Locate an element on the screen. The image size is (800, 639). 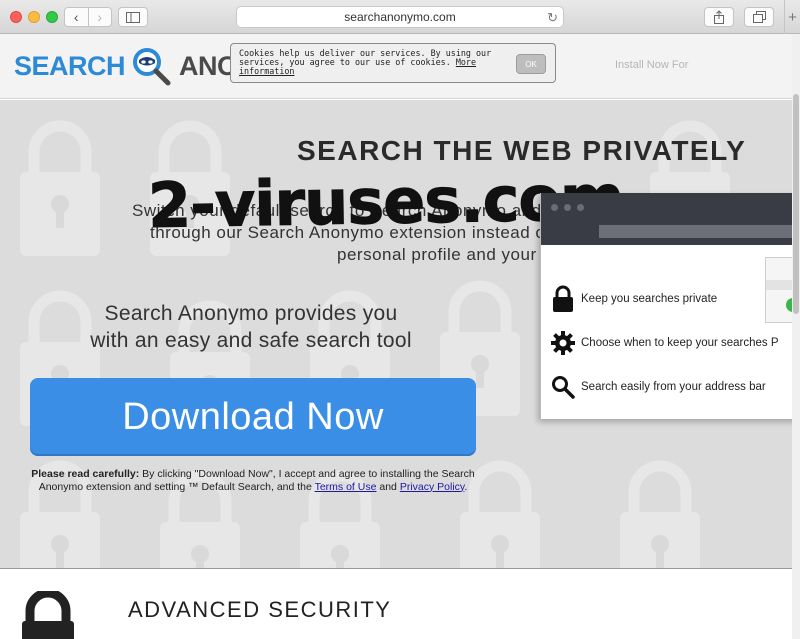
tagline-line: with an easy and safe search tool is located at coordinates (251, 340).